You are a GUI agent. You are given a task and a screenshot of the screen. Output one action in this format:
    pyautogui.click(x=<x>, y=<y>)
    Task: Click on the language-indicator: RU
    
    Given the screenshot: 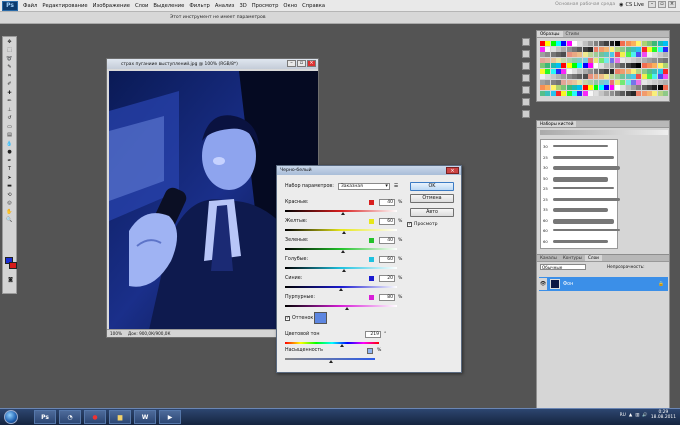 What is the action you would take?
    pyautogui.click(x=623, y=415)
    